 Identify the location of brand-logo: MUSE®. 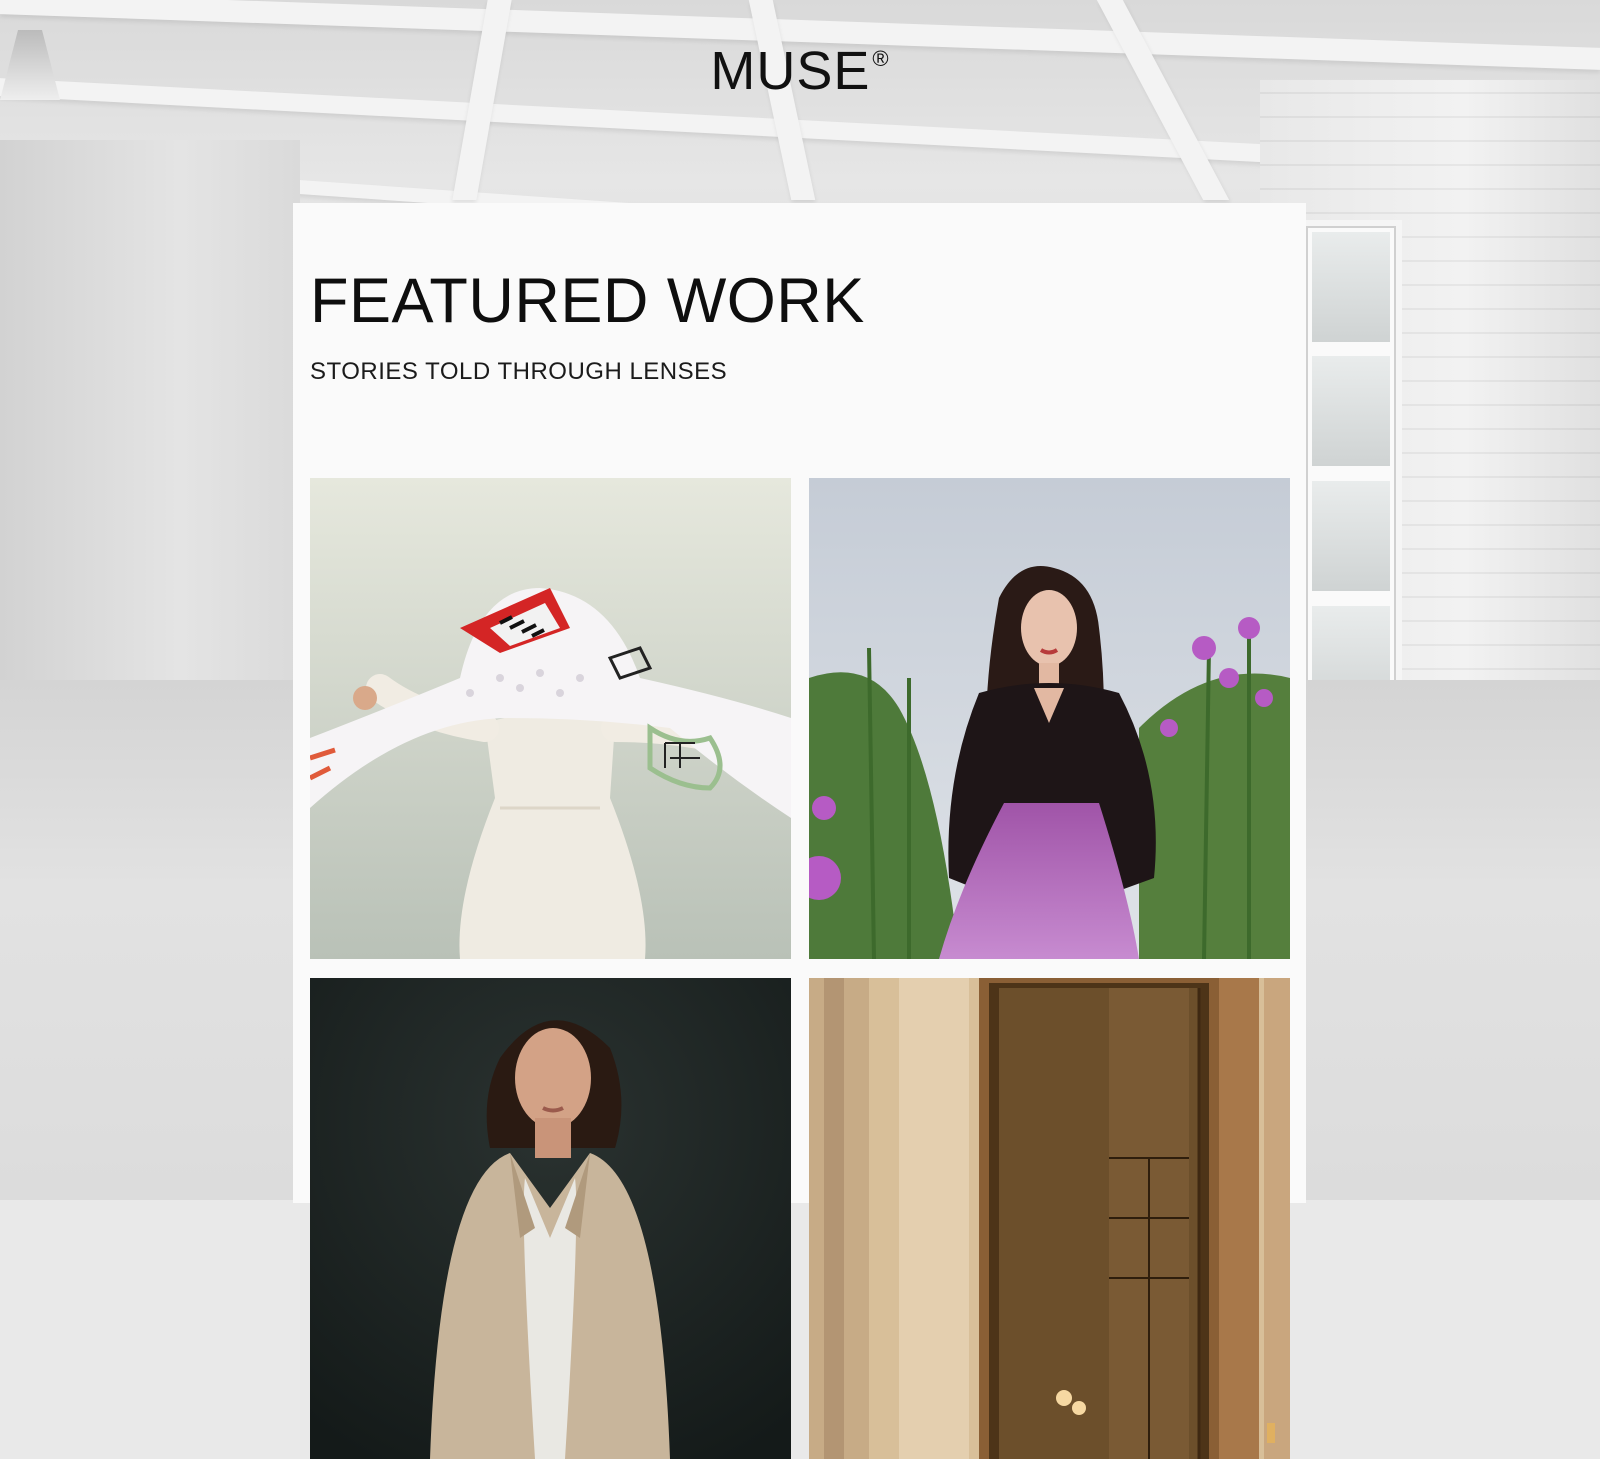
(800, 71).